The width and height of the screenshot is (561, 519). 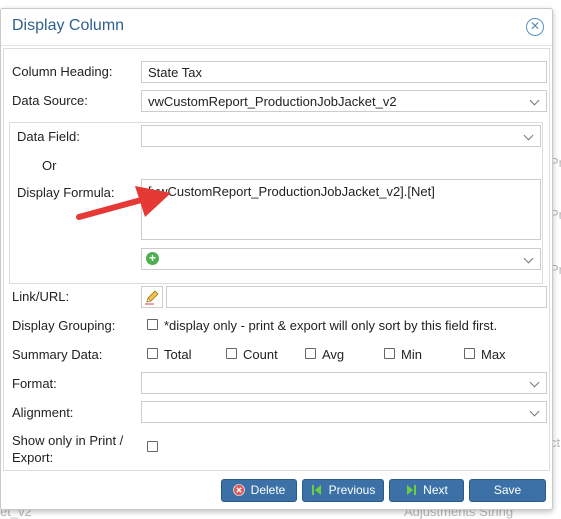 What do you see at coordinates (435, 490) in the screenshot?
I see `next-label: Next` at bounding box center [435, 490].